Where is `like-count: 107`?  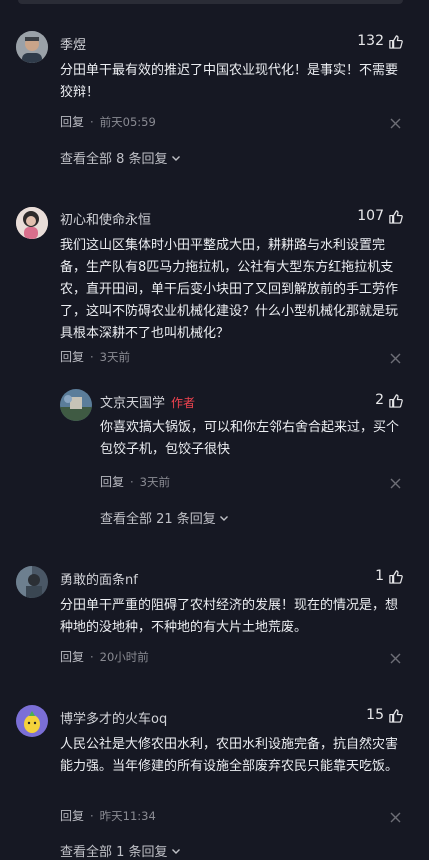
like-count: 107 is located at coordinates (370, 216).